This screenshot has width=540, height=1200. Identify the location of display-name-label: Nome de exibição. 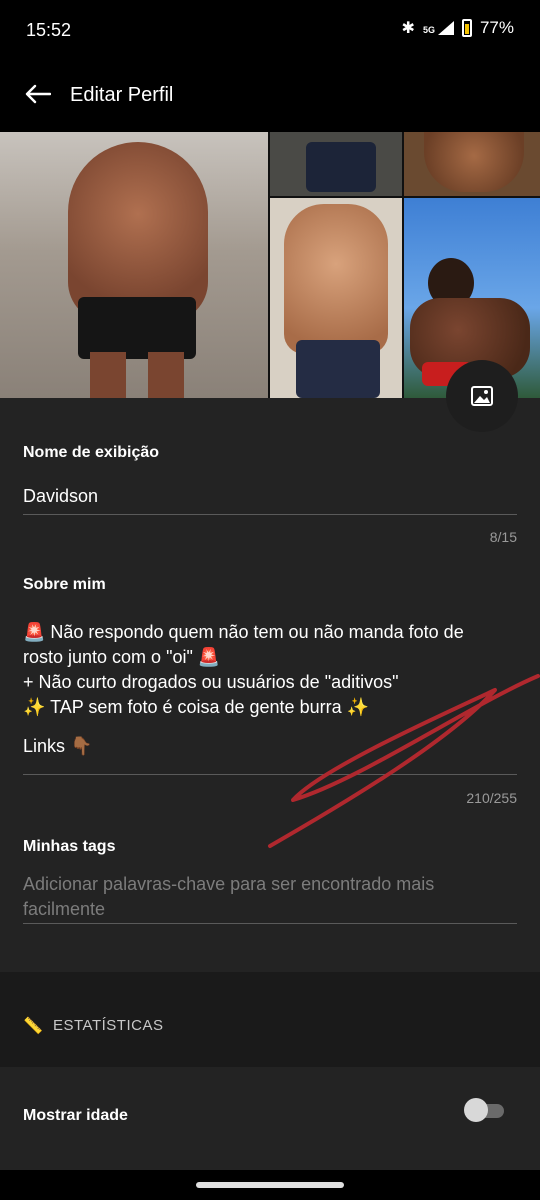
(91, 452).